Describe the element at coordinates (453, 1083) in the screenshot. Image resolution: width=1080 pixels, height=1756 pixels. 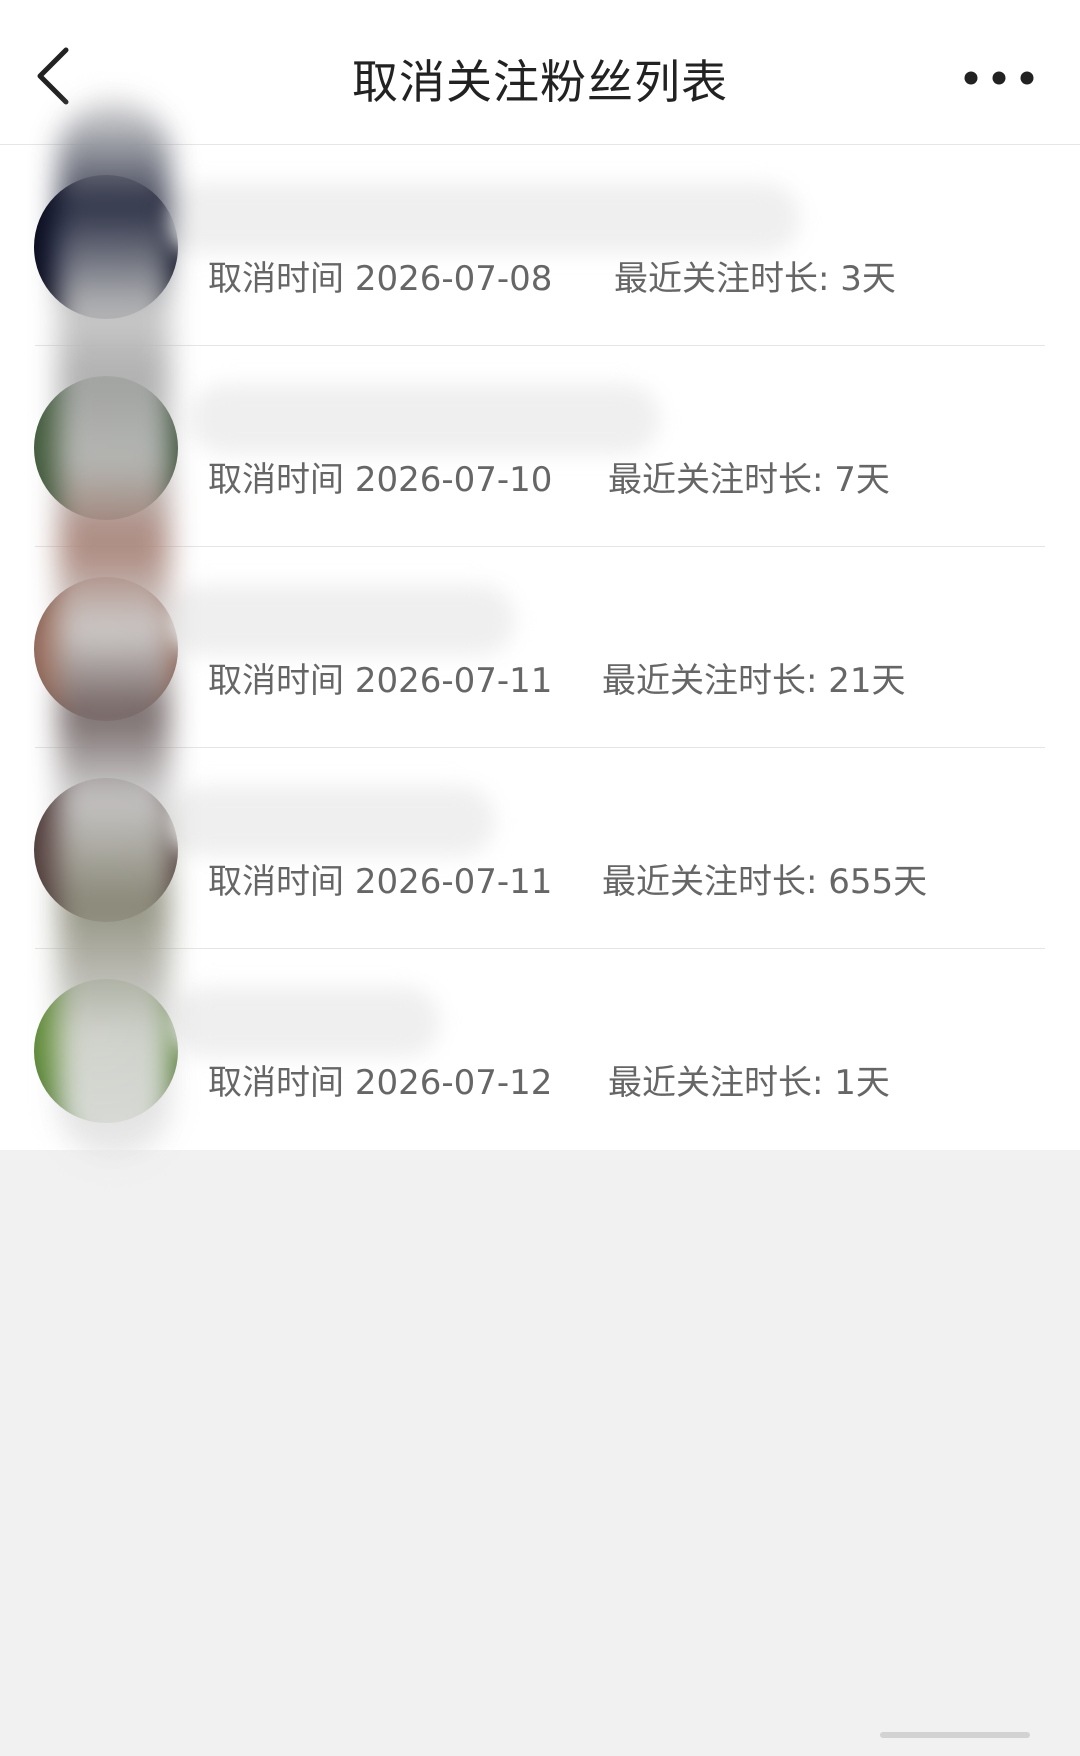
I see `cancel-time-value: 2026-07-12` at that location.